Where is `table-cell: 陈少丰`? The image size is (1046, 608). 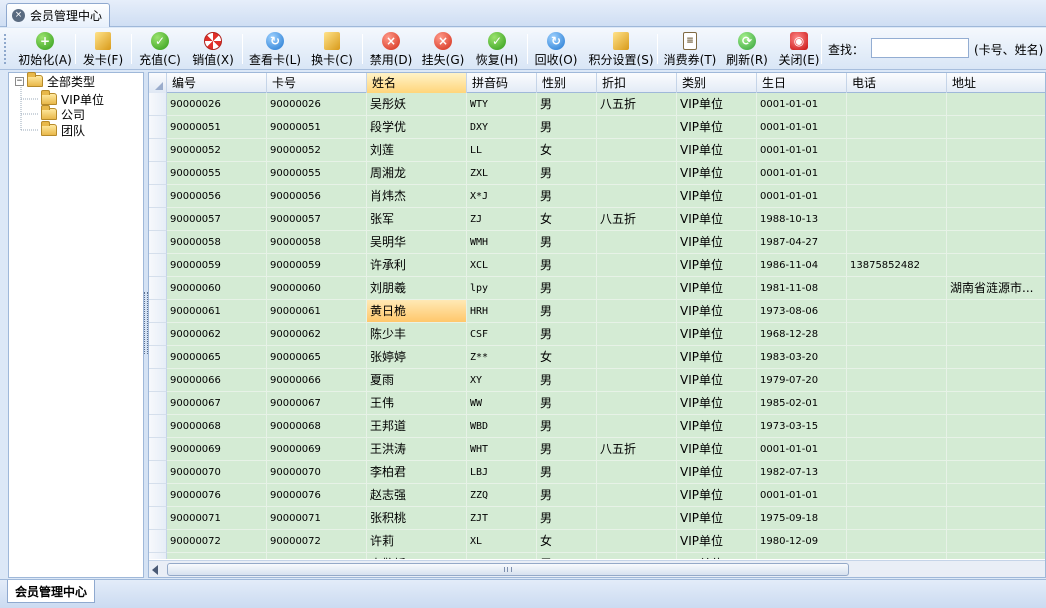 table-cell: 陈少丰 is located at coordinates (417, 334).